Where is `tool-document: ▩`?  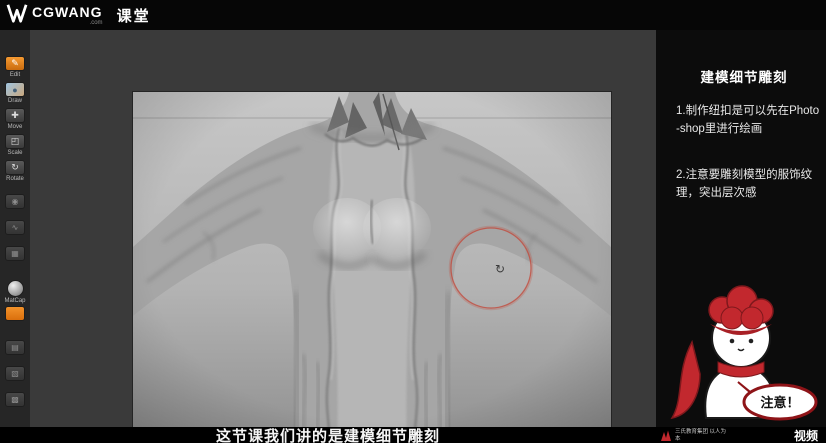 tool-document: ▩ is located at coordinates (15, 404).